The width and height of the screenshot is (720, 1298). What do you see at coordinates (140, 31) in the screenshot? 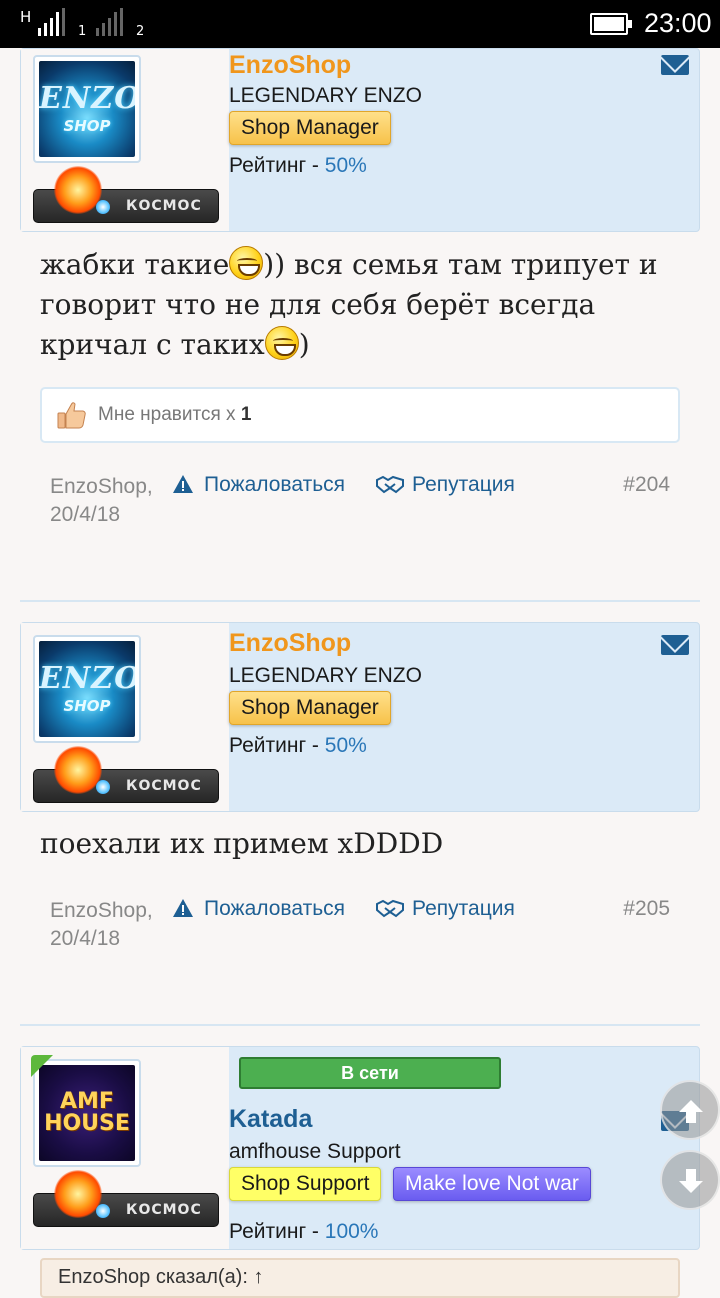
I see `sim2-index: 2` at bounding box center [140, 31].